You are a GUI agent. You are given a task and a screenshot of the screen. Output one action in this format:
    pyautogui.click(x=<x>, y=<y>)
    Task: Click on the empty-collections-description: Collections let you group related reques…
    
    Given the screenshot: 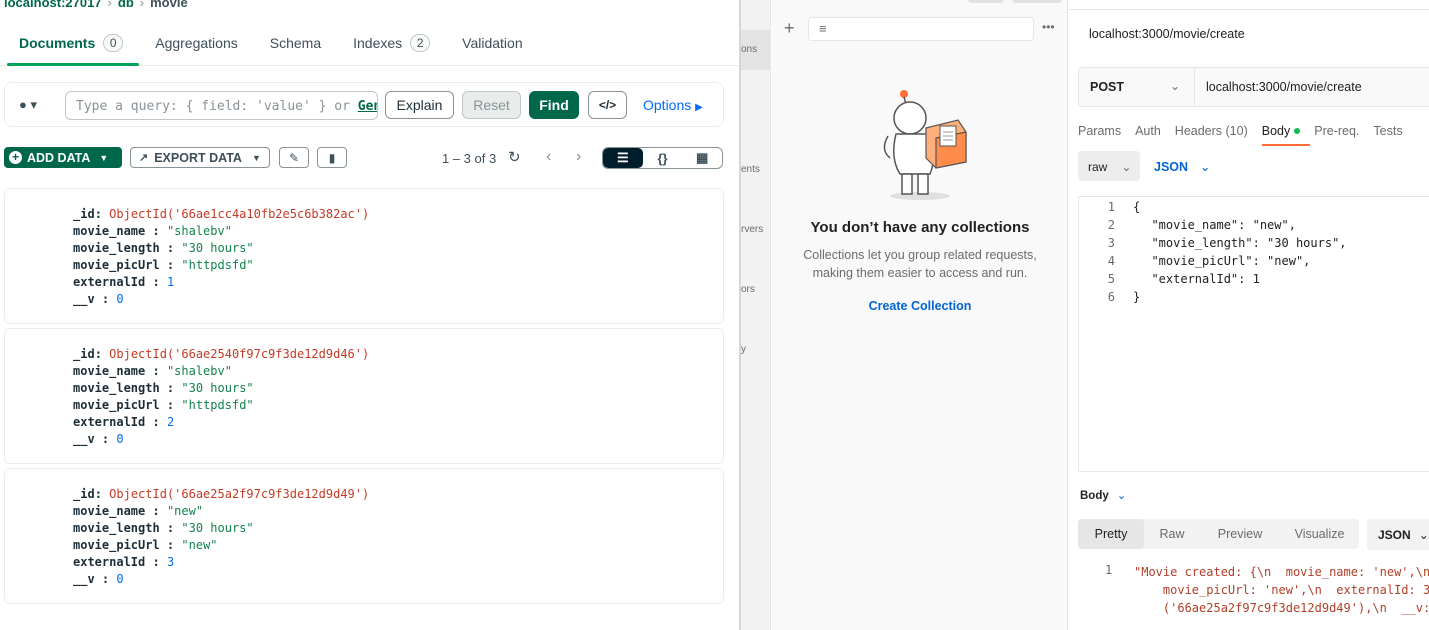 What is the action you would take?
    pyautogui.click(x=920, y=264)
    